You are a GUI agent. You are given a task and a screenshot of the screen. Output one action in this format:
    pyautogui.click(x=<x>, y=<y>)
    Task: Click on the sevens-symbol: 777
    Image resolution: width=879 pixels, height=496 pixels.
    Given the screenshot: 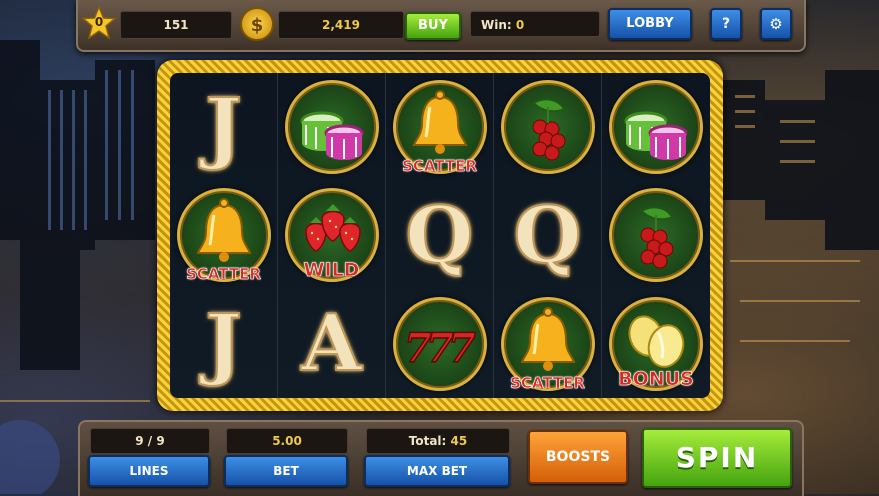 What is the action you would take?
    pyautogui.click(x=439, y=343)
    